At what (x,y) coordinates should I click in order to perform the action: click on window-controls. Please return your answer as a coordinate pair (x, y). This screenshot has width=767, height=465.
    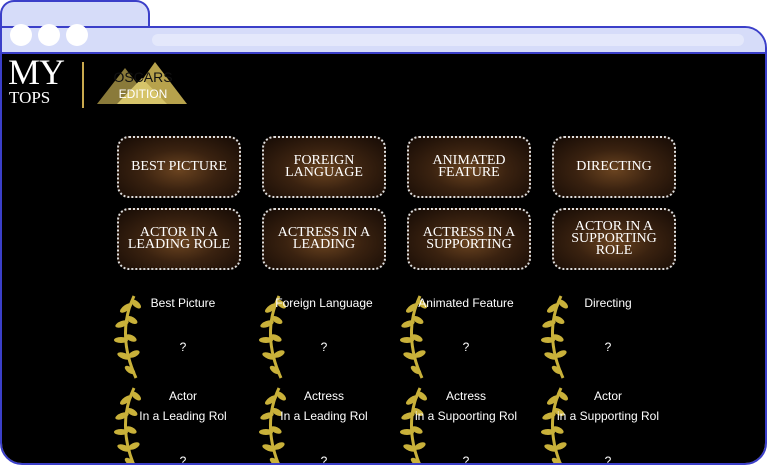
    Looking at the image, I should click on (49, 35).